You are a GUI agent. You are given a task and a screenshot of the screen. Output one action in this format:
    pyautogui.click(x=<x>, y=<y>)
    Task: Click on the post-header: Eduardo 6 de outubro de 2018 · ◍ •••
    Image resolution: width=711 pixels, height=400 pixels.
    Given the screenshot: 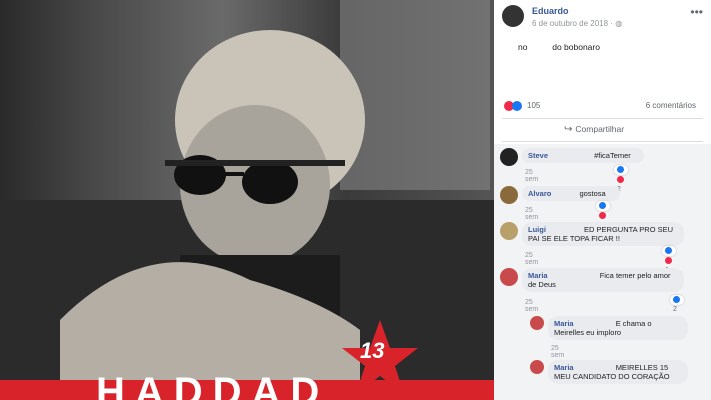 What is the action you would take?
    pyautogui.click(x=604, y=20)
    